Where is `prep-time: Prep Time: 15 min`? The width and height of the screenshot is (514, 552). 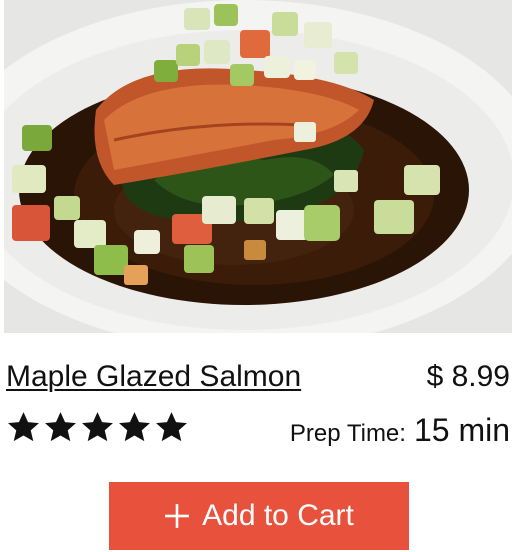
prep-time: Prep Time: 15 min is located at coordinates (400, 432).